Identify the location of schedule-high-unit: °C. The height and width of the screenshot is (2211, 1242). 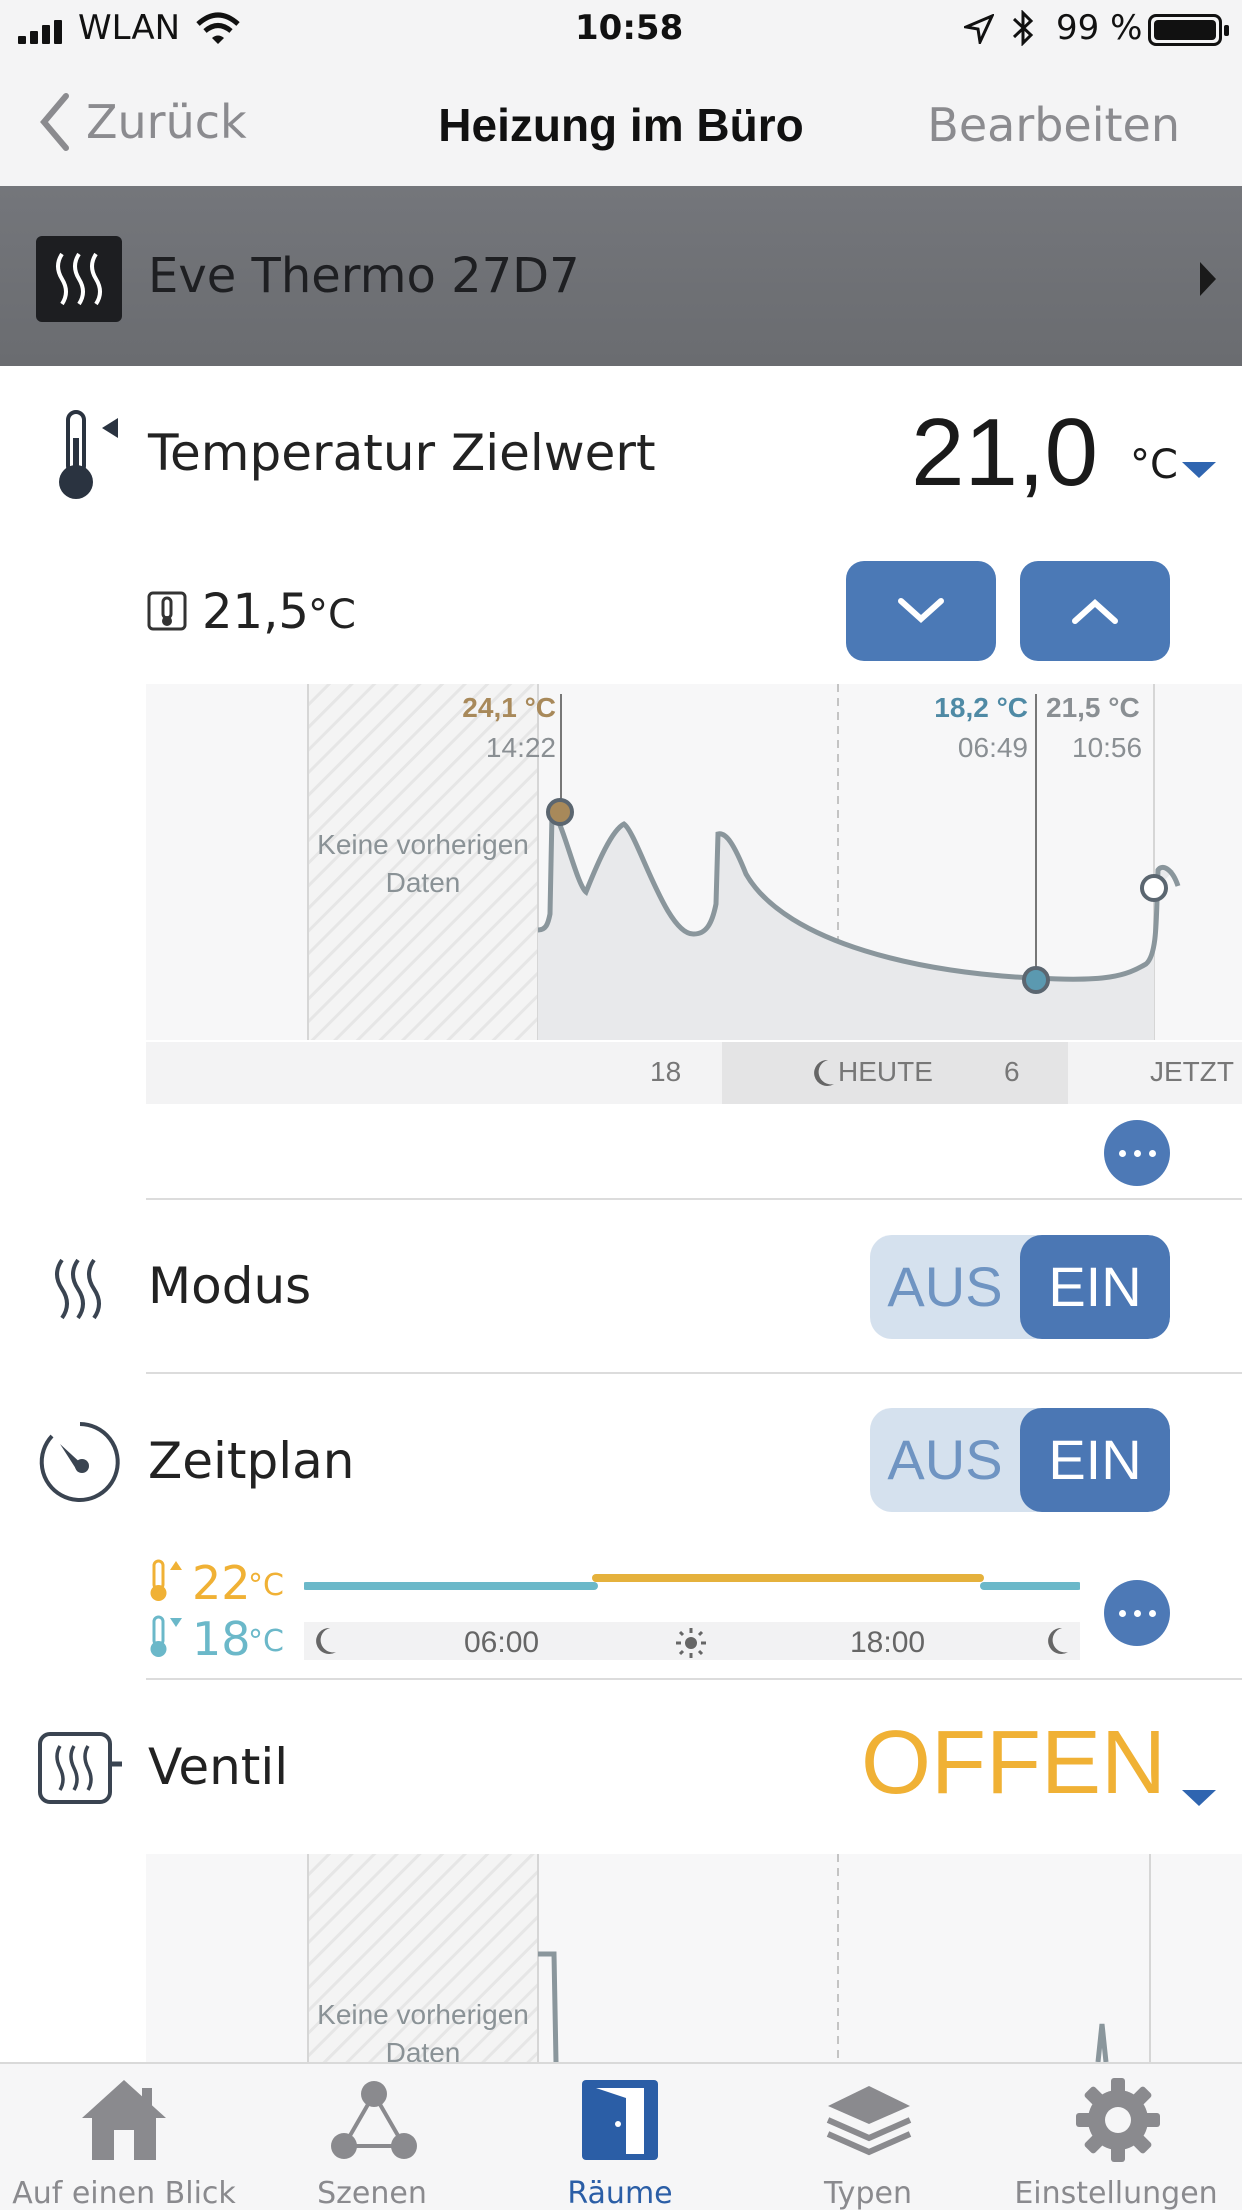
(266, 1585).